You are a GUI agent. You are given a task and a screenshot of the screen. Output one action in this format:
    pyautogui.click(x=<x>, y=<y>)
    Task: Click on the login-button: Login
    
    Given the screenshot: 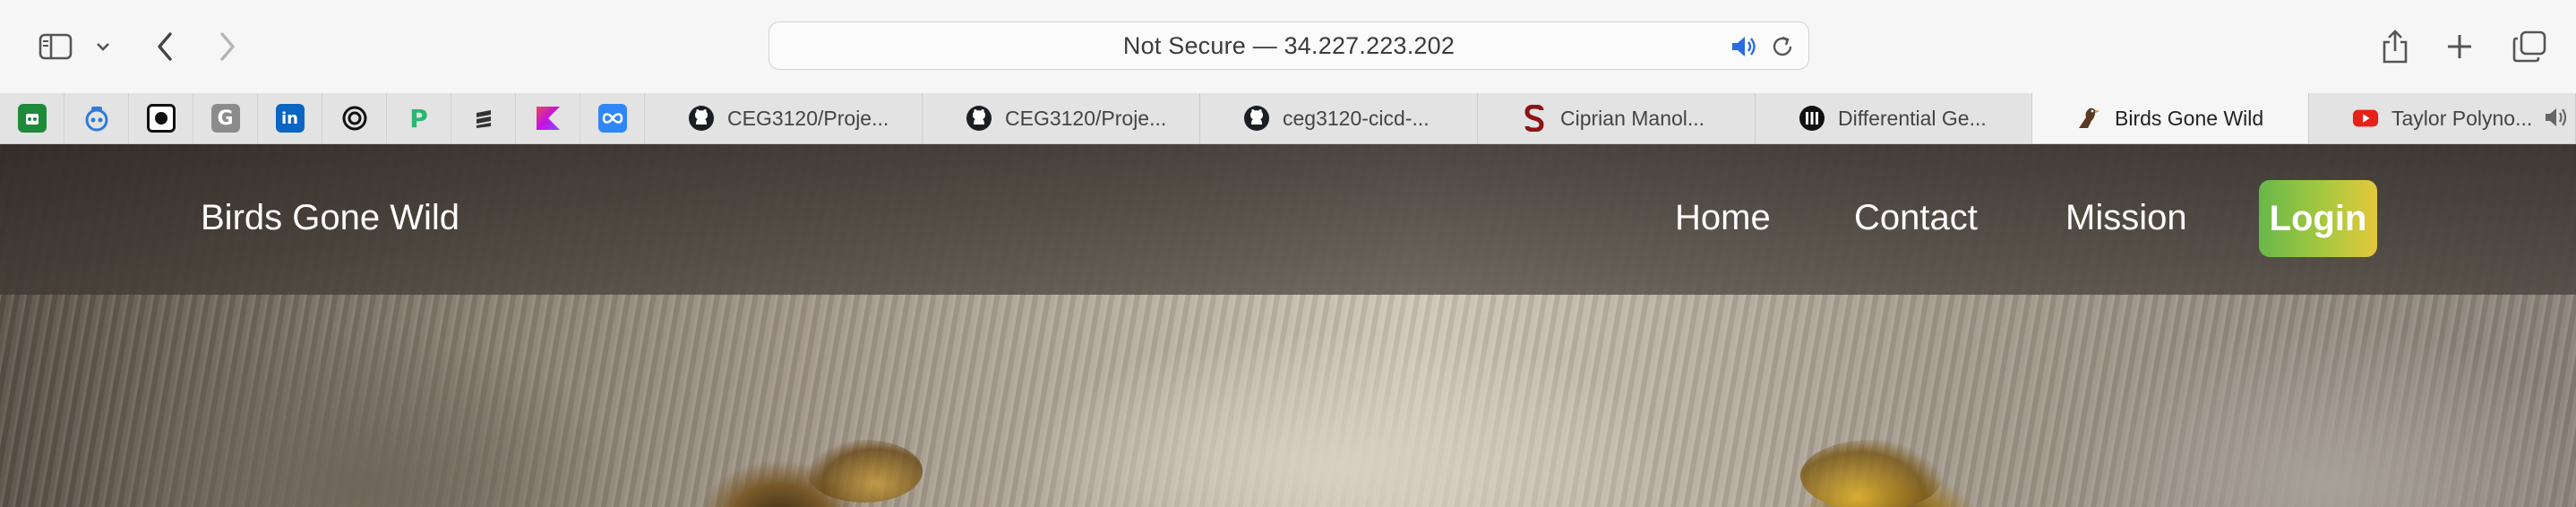 What is the action you would take?
    pyautogui.click(x=2318, y=218)
    